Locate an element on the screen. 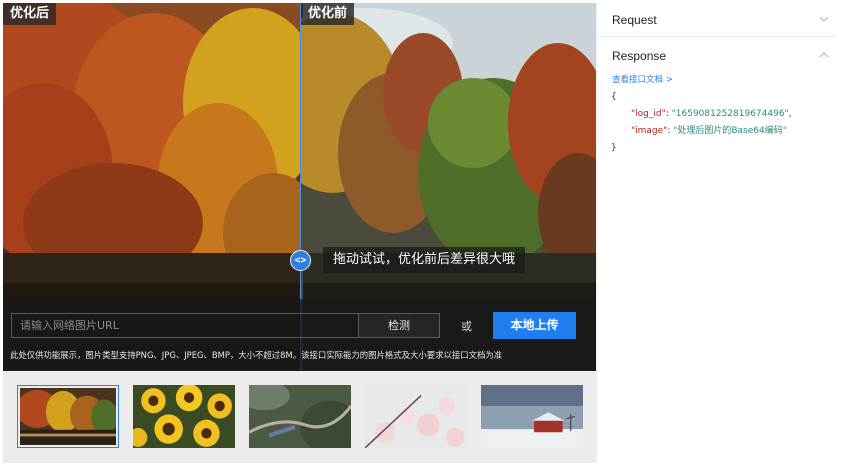 This screenshot has width=850, height=469. after-label: 优化后 is located at coordinates (30, 14).